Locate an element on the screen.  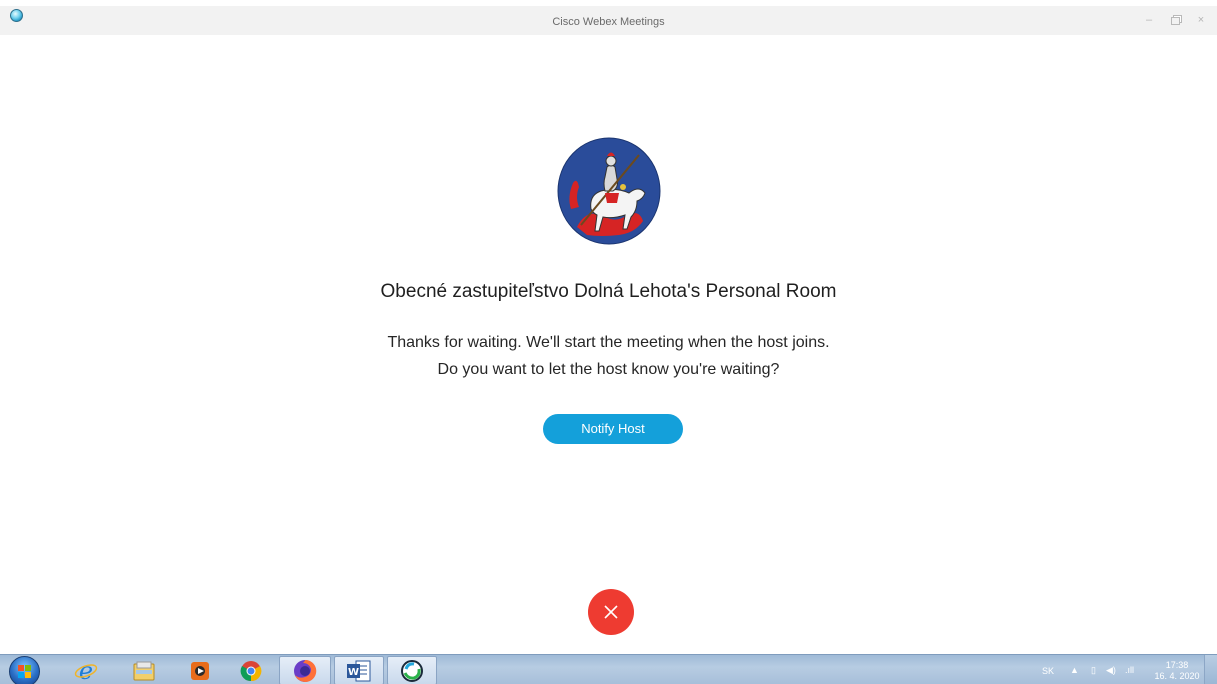
firefox-icon is located at coordinates (305, 670).